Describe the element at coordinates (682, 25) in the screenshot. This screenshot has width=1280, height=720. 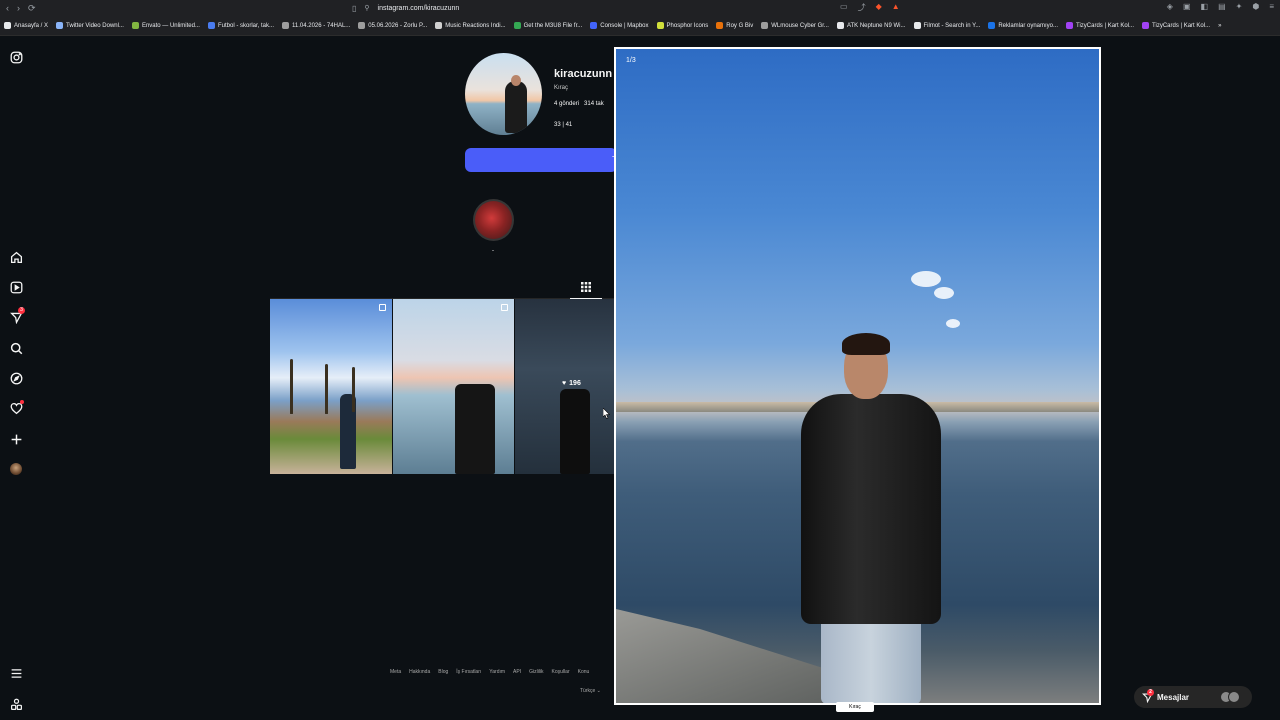
I see `bookmark-item: Phosphor Icons` at that location.